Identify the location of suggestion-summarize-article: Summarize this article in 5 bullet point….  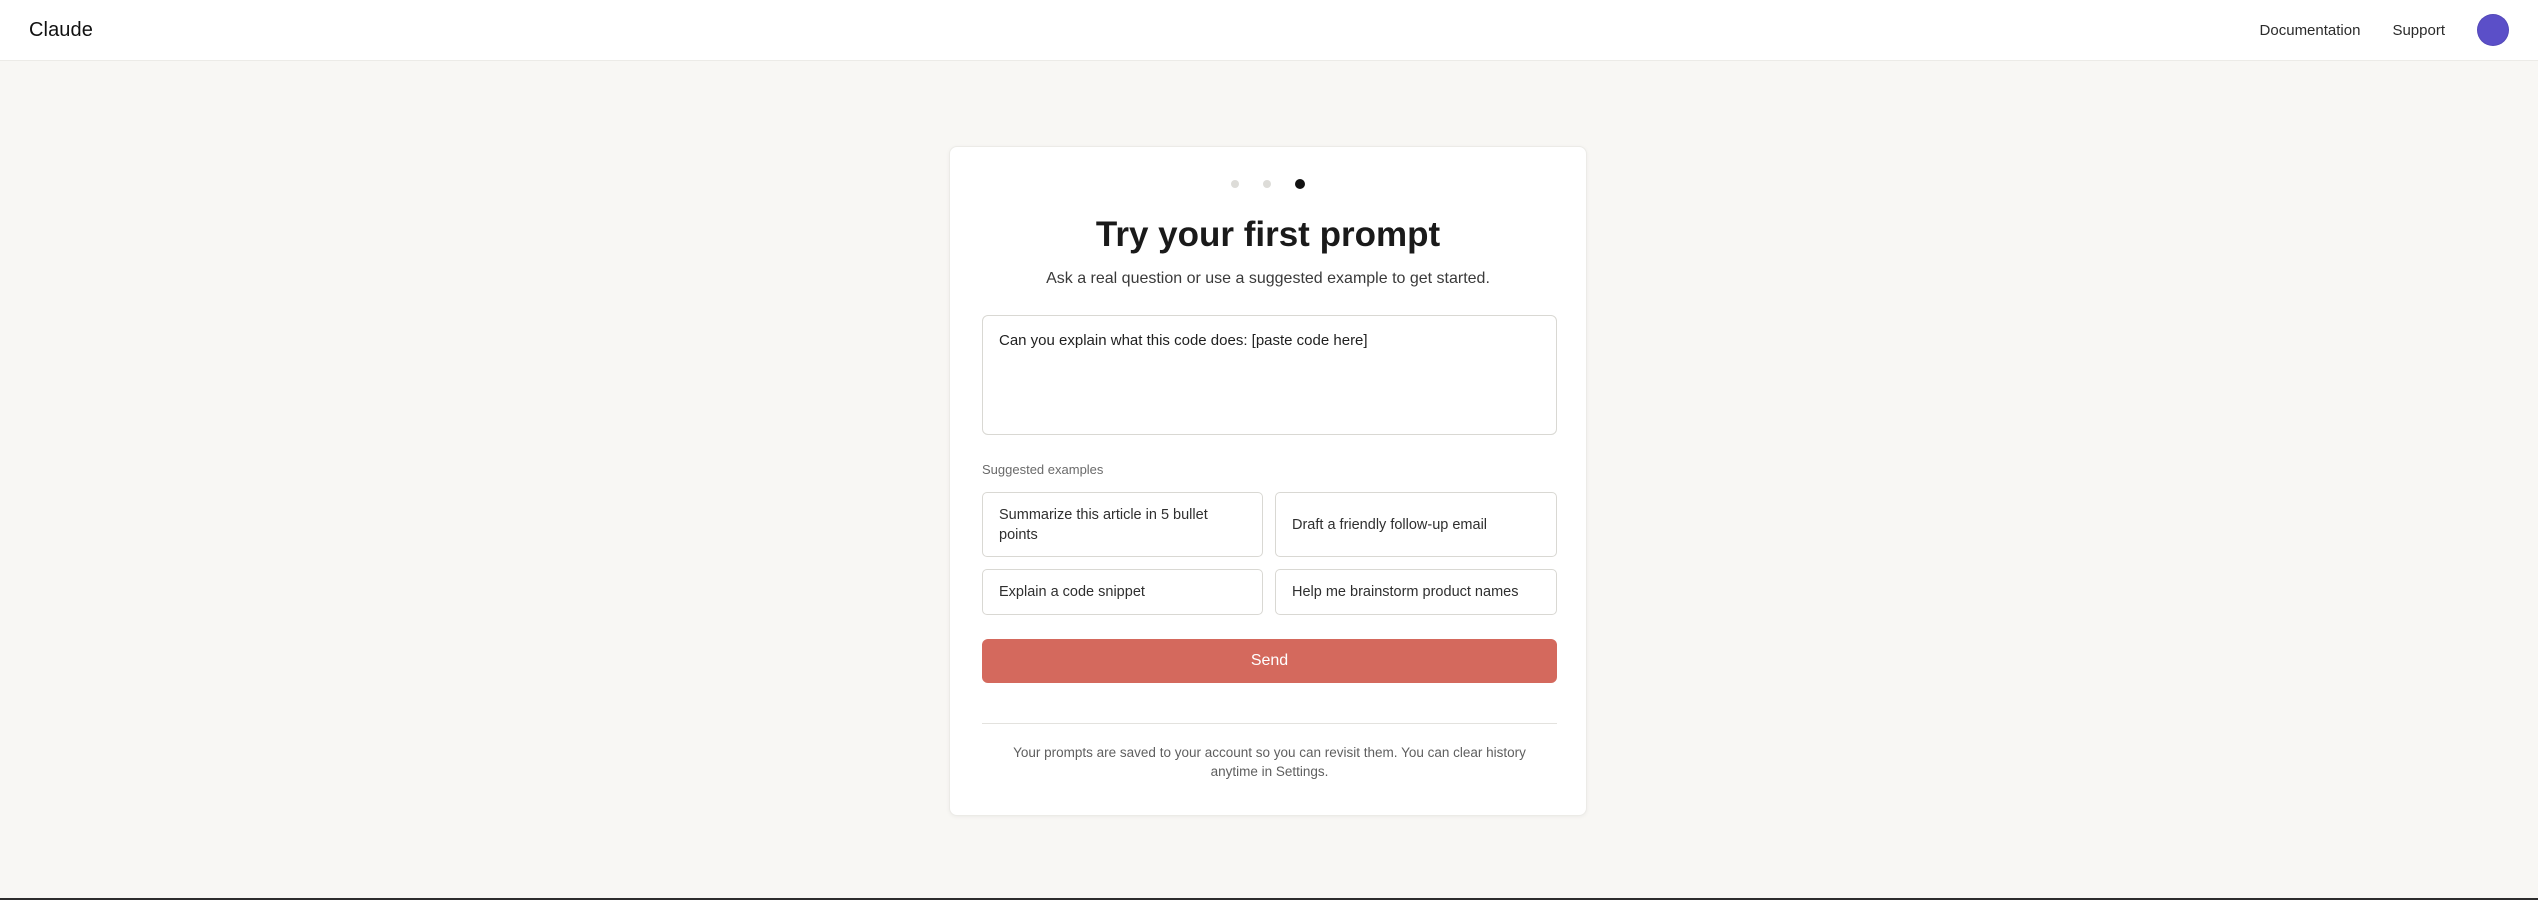
(1122, 524).